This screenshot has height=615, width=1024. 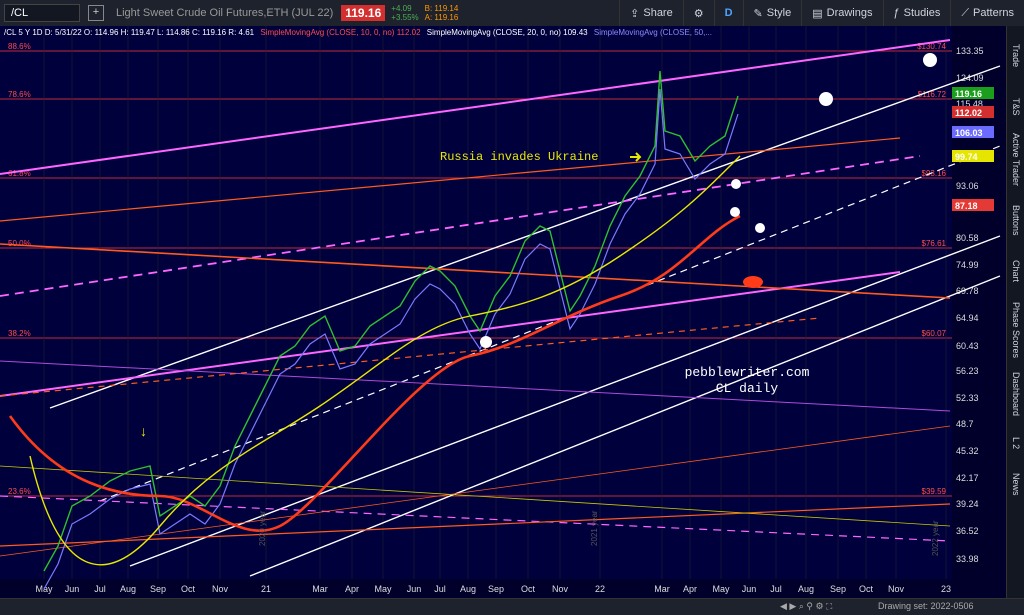 What do you see at coordinates (967, 265) in the screenshot?
I see `y-tick-label: 74.99` at bounding box center [967, 265].